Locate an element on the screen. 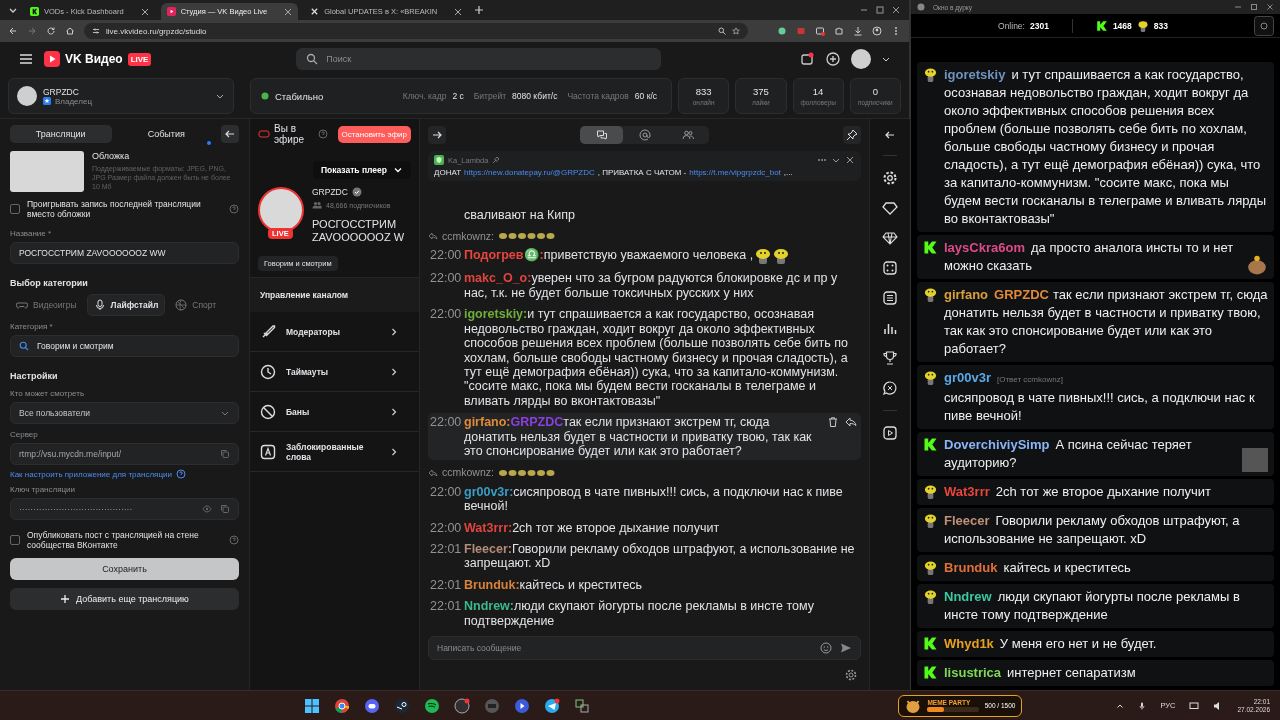 This screenshot has width=1280, height=720. menu-item: Баны is located at coordinates (334, 412).